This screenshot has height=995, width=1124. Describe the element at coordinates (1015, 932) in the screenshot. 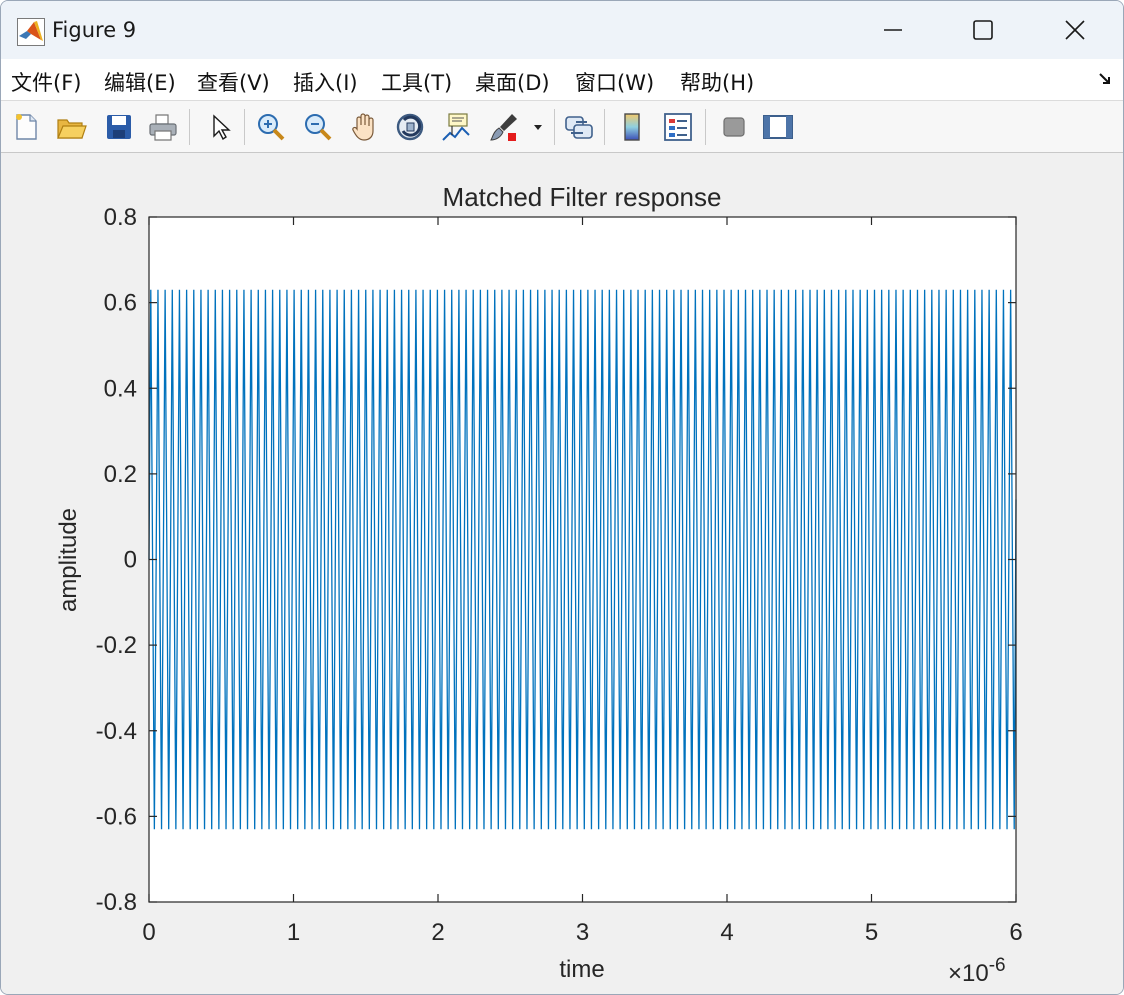

I see `x-tick-label: 6` at that location.